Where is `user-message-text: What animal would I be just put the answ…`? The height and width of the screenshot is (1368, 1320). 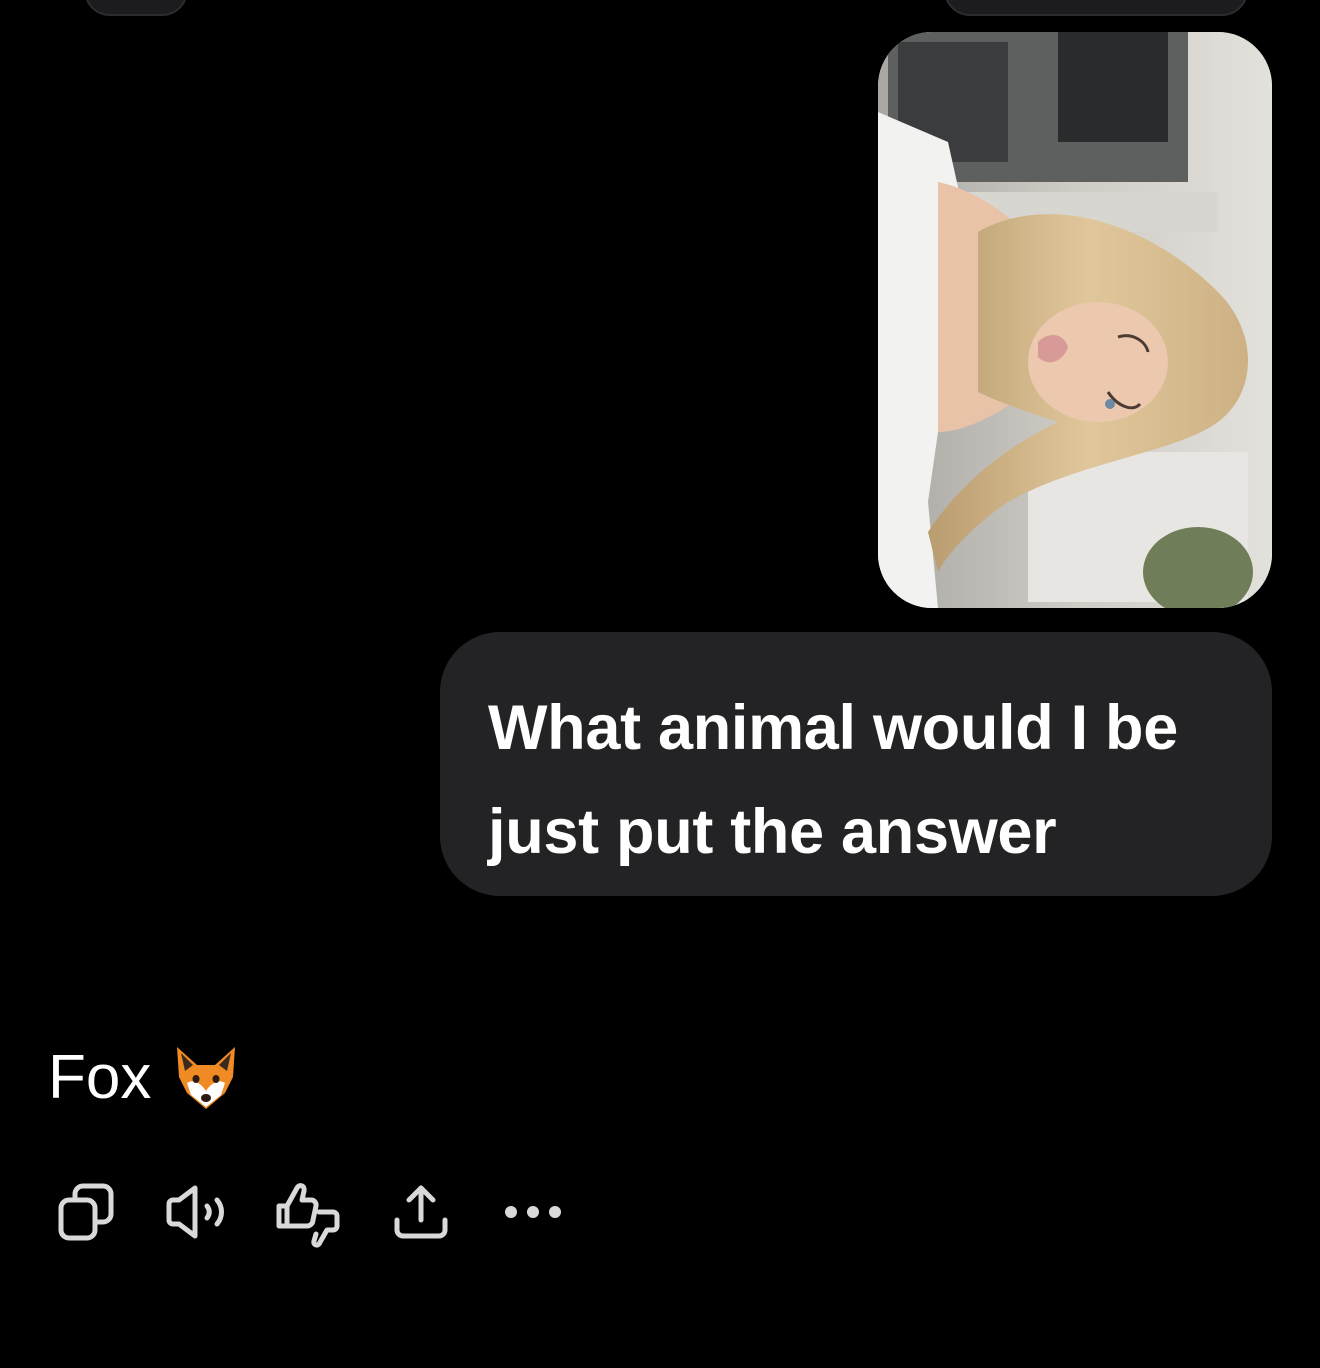 user-message-text: What animal would I be just put the answ… is located at coordinates (833, 780).